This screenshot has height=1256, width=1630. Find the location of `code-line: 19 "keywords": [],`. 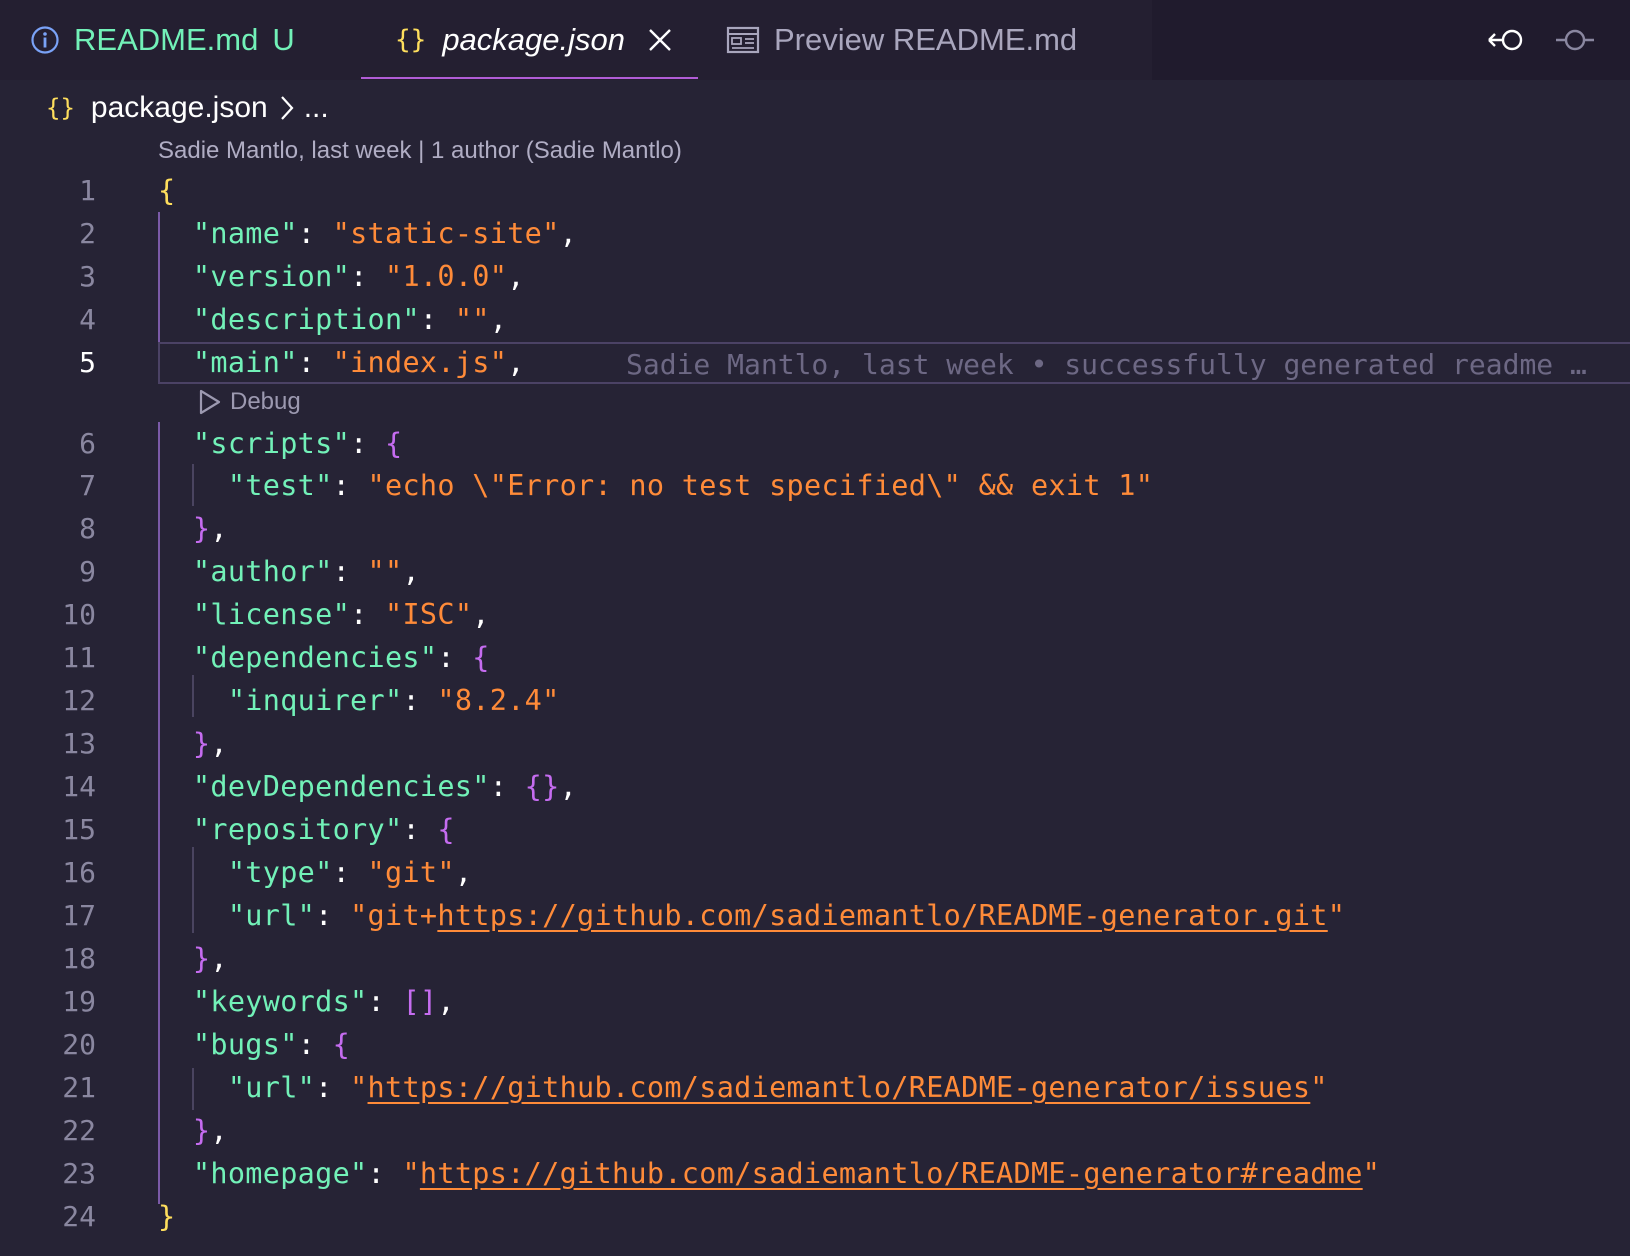

code-line: 19 "keywords": [], is located at coordinates (815, 1001).